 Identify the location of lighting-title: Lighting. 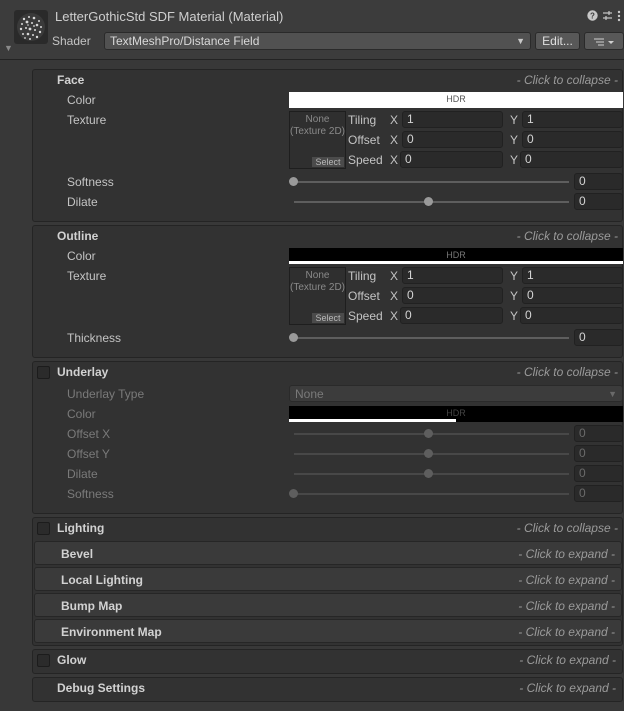
(80, 528).